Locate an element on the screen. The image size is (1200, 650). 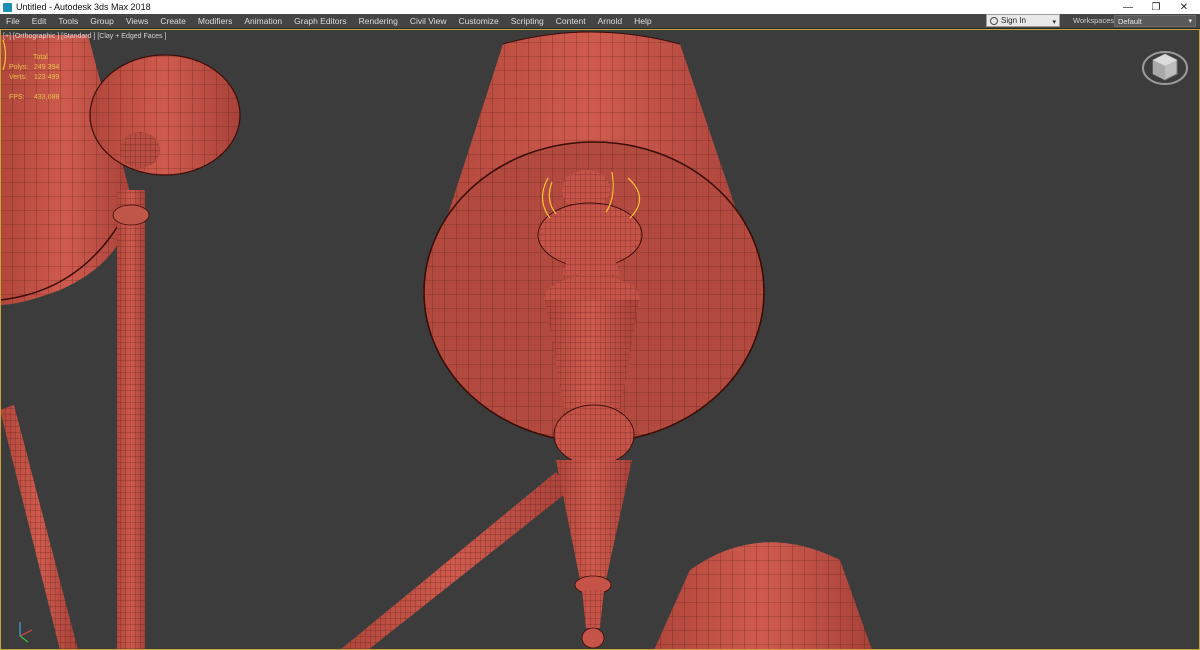
workspaces-label: Workspaces: is located at coordinates (1095, 20).